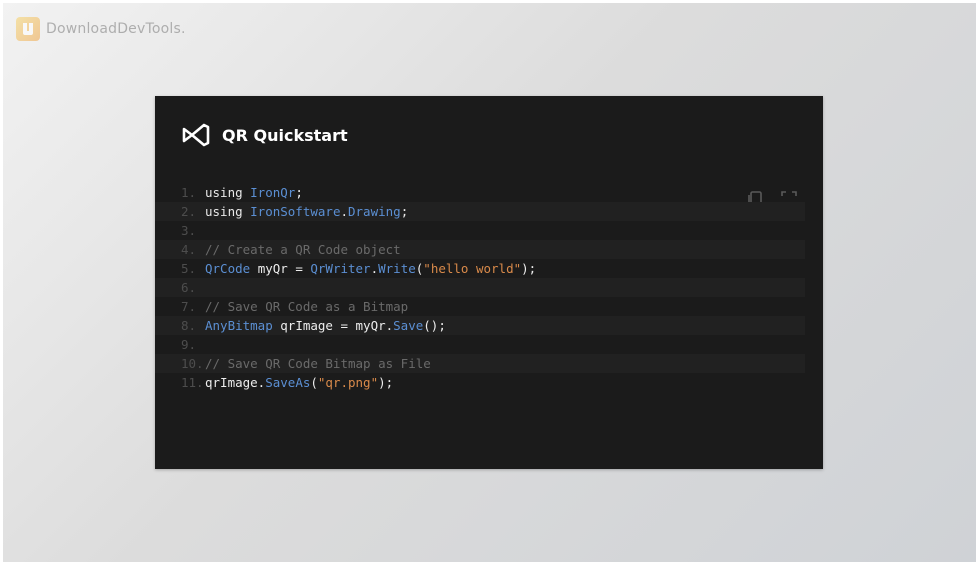 This screenshot has height=562, width=976. What do you see at coordinates (472, 268) in the screenshot?
I see `code-token: "hello world"` at bounding box center [472, 268].